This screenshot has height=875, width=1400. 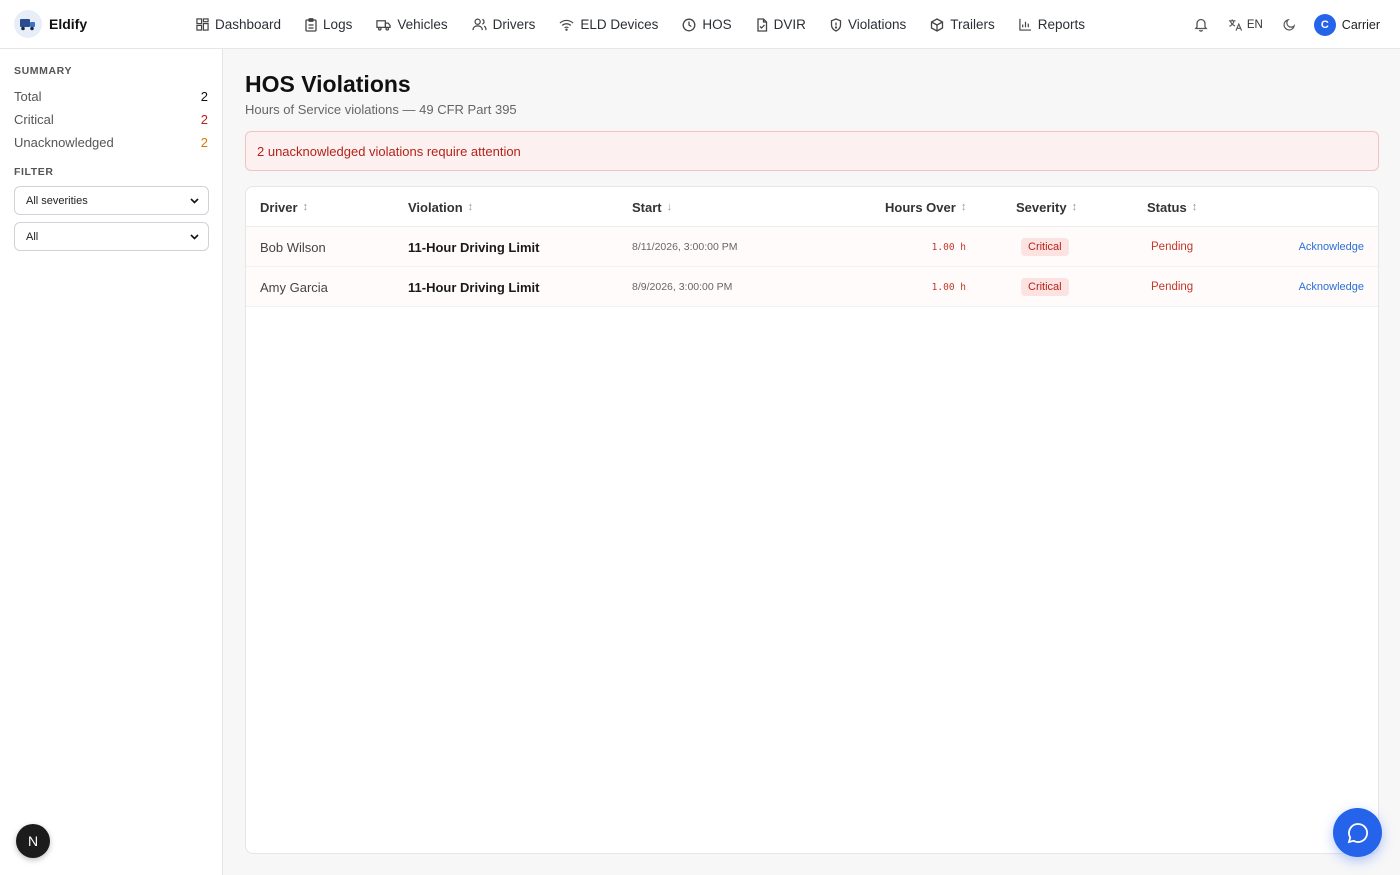 I want to click on column-violation: Violation ↕, so click(x=440, y=207).